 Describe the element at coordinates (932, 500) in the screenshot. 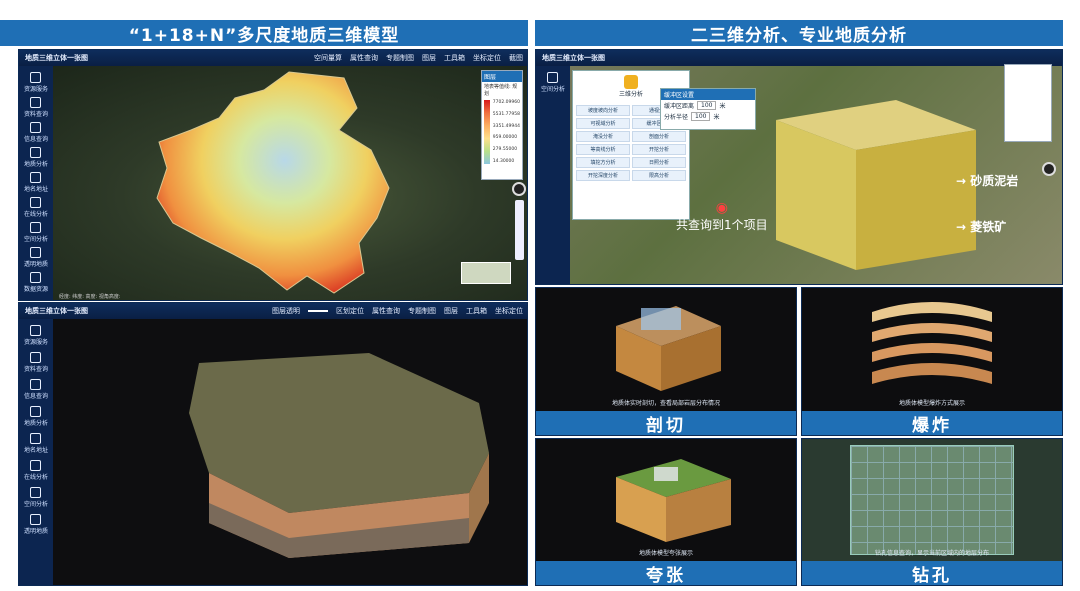

I see `drill-grid` at that location.